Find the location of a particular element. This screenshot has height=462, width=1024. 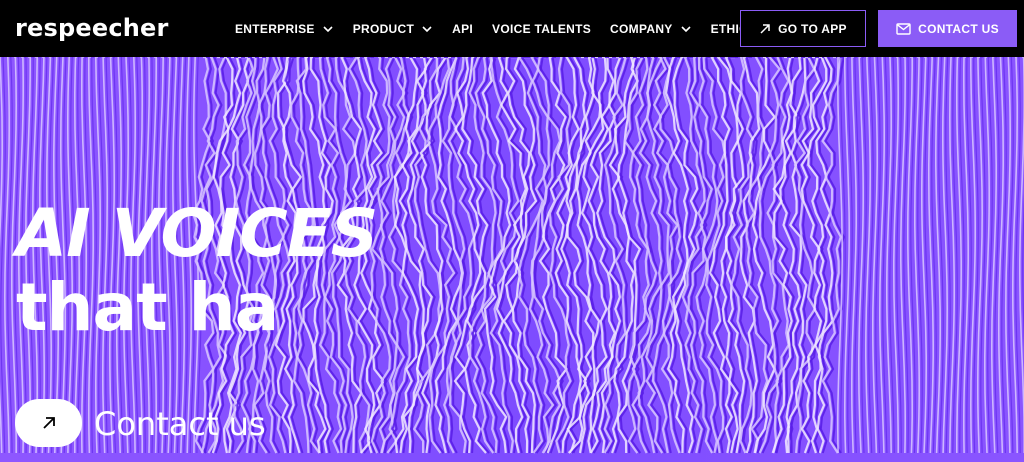

contact-cta-button is located at coordinates (48, 423).